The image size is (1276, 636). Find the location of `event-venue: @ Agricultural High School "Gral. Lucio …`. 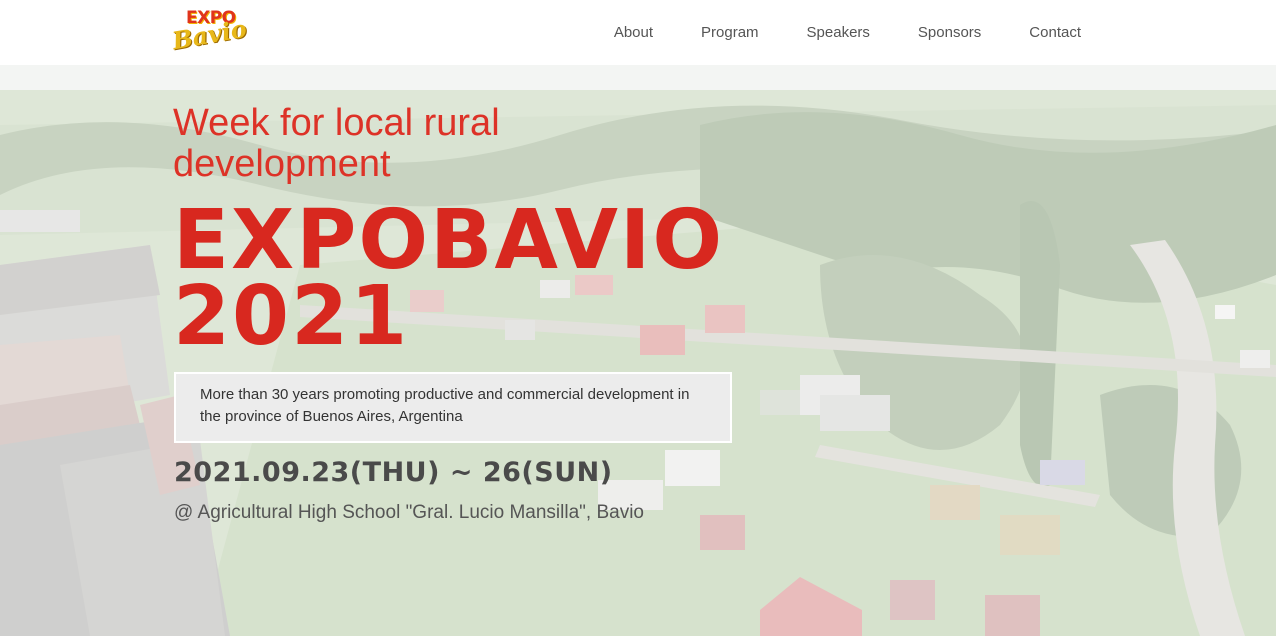

event-venue: @ Agricultural High School "Gral. Lucio … is located at coordinates (409, 512).